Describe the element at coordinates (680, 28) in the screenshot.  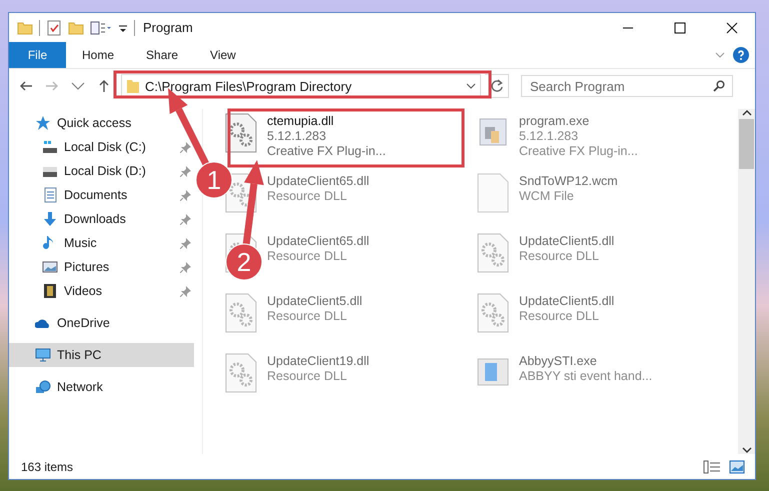
I see `maximize-icon` at that location.